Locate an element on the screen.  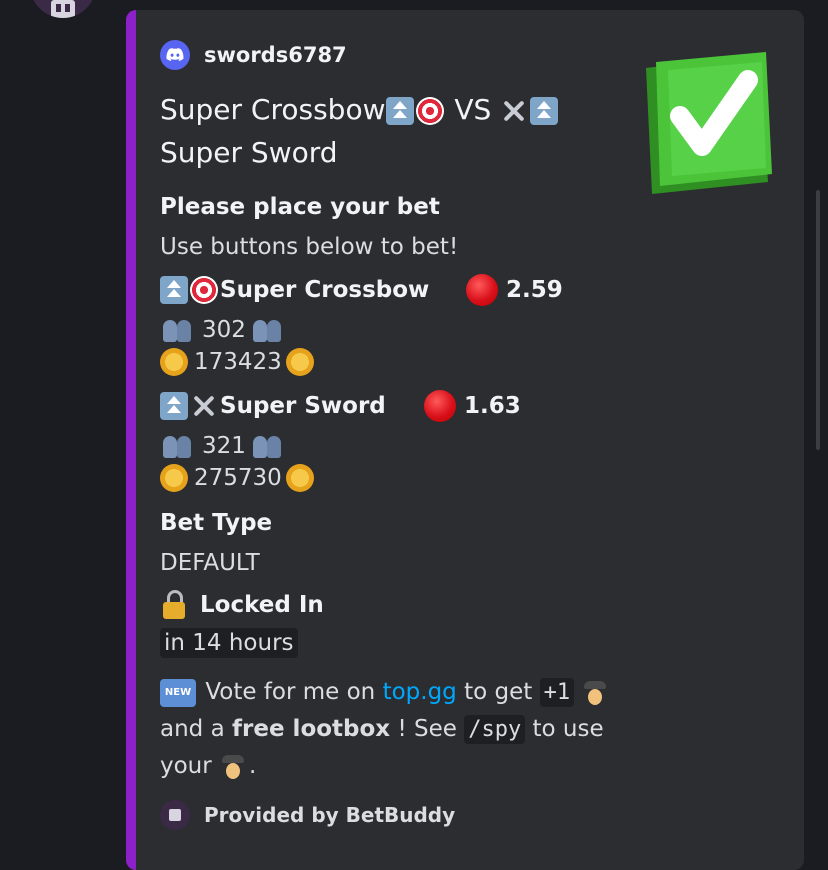
field-side-b: Super Sword 1.63 321 275730 is located at coordinates (340, 441).